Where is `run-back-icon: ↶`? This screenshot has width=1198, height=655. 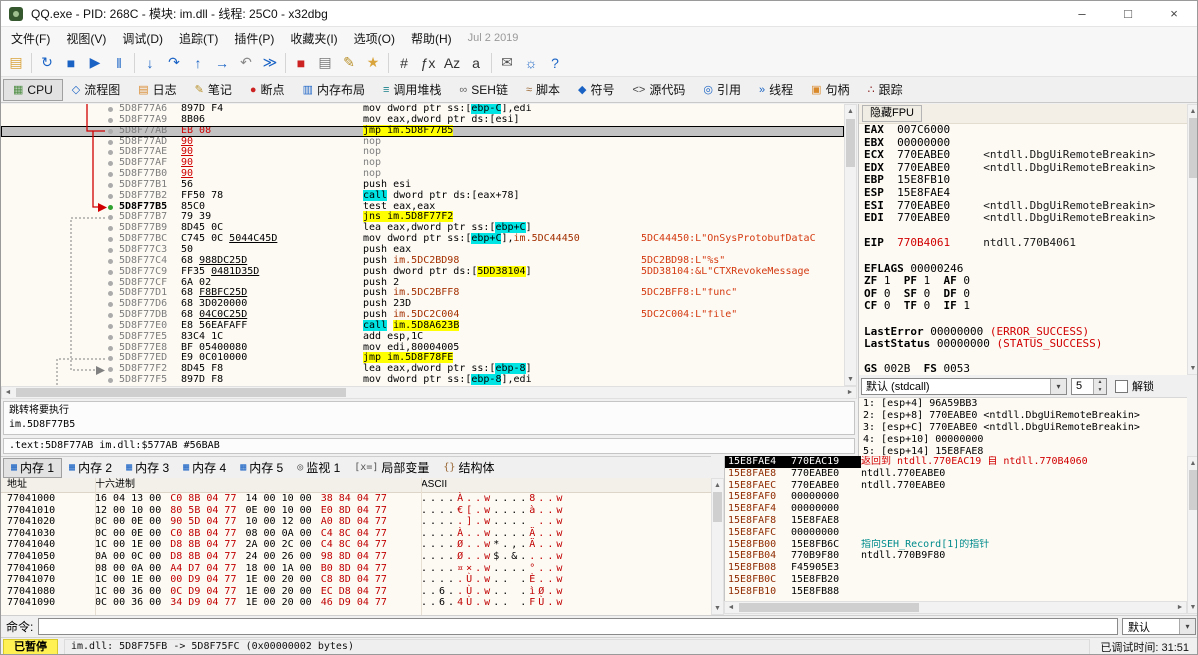 run-back-icon: ↶ is located at coordinates (246, 63).